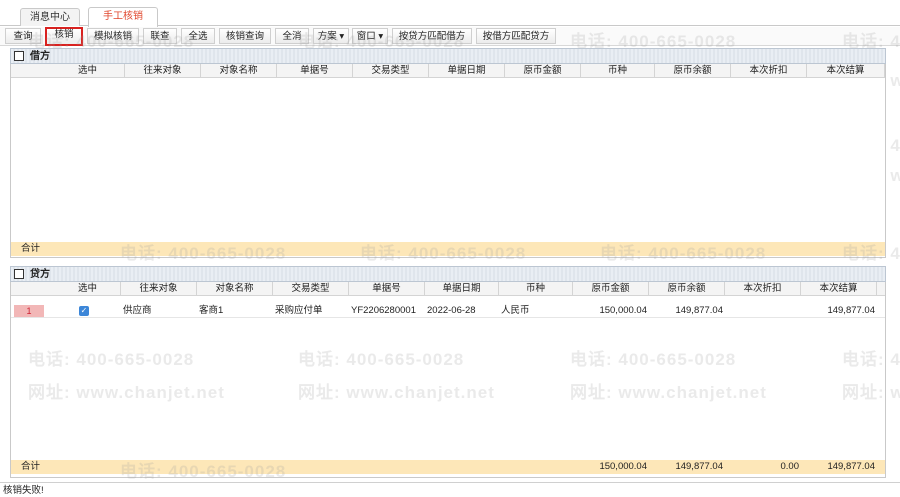  Describe the element at coordinates (448, 249) in the screenshot. I see `debit-total-row: 合计` at that location.